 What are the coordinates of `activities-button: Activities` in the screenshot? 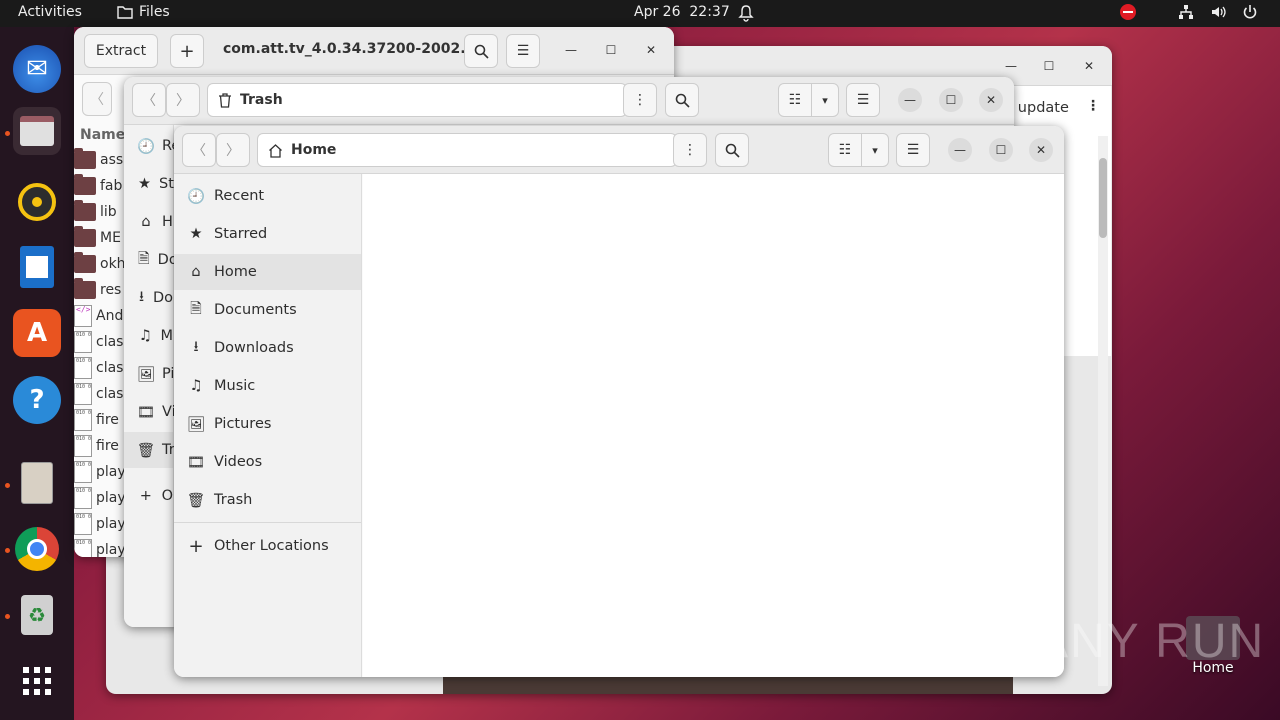 It's located at (50, 12).